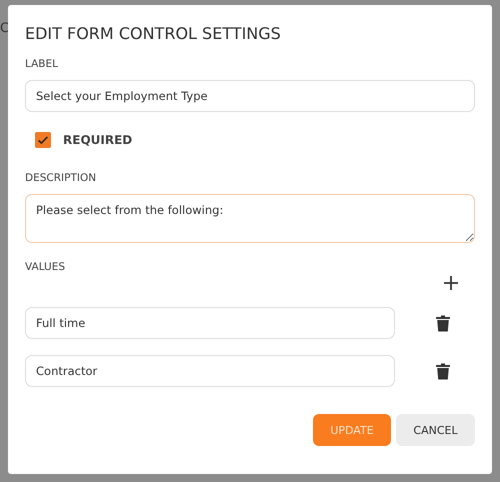  What do you see at coordinates (61, 178) in the screenshot?
I see `field-label: DESCRIPTION` at bounding box center [61, 178].